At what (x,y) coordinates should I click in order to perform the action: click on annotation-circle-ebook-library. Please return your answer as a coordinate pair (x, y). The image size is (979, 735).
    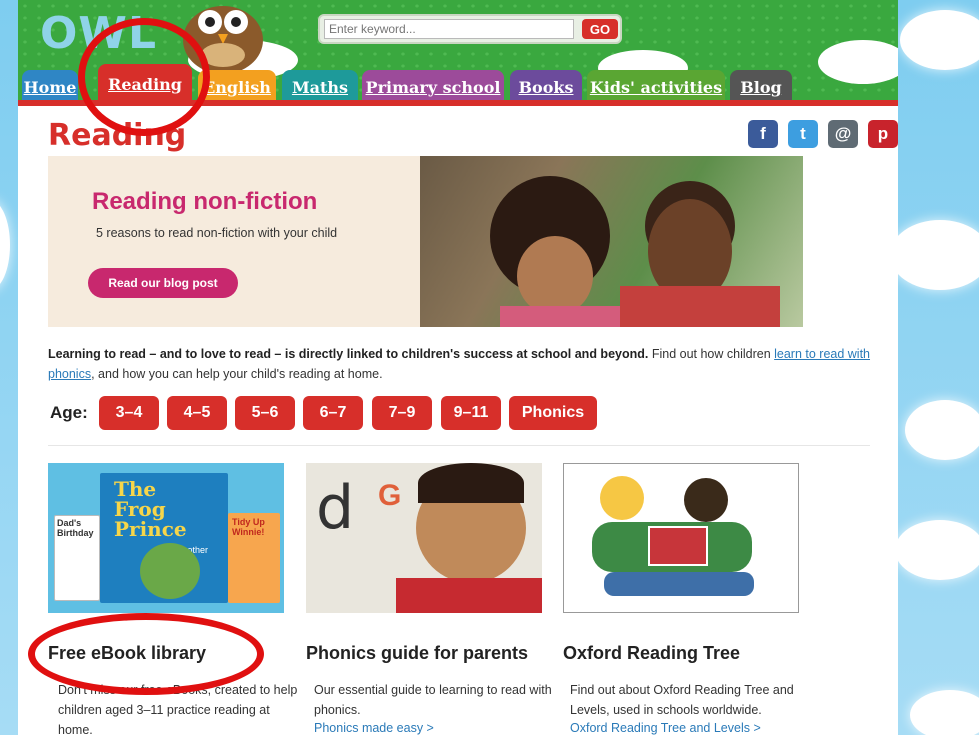
    Looking at the image, I should click on (146, 654).